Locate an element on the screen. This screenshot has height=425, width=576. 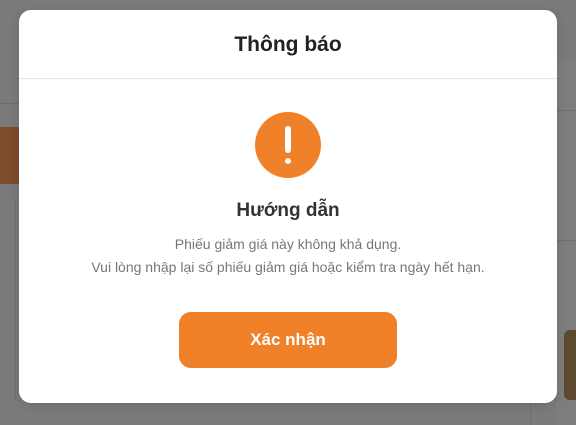
background-thumbnail is located at coordinates (570, 365).